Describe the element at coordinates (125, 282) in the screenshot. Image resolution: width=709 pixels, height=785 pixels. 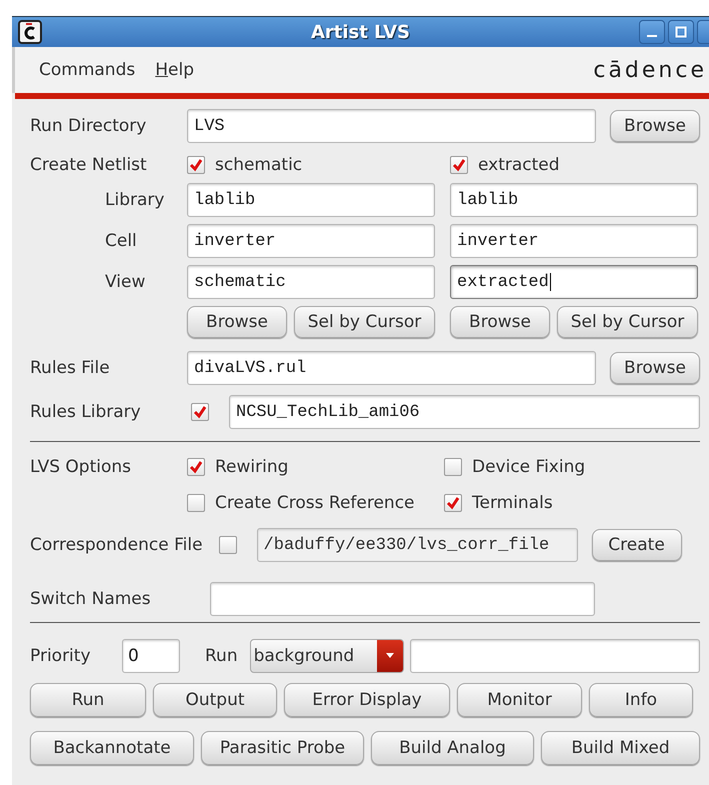
I see `field-label: View` at that location.